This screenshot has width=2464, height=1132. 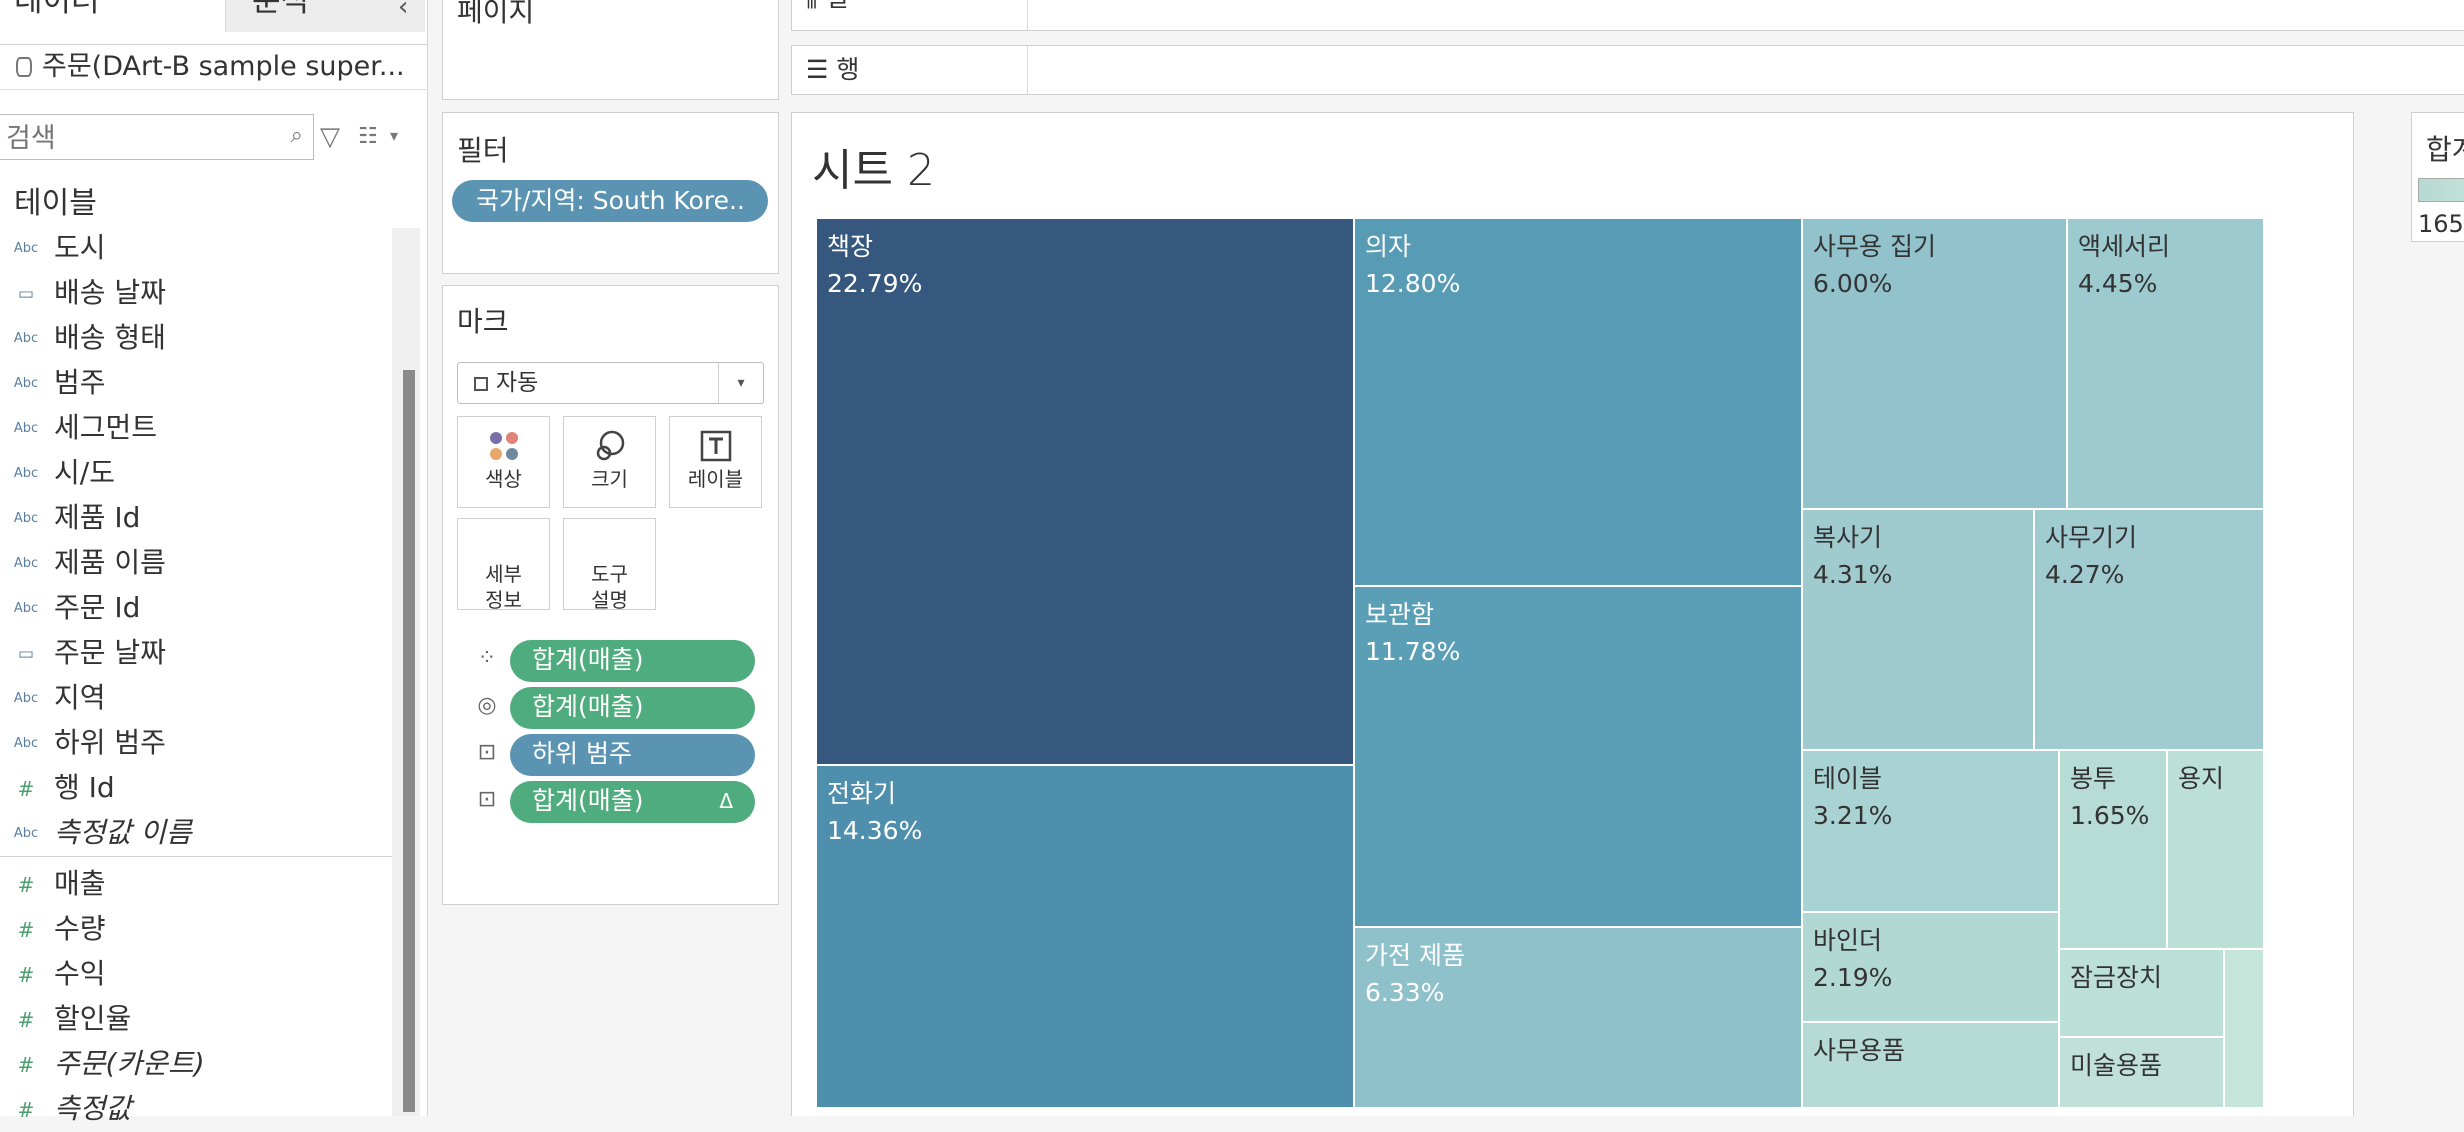 I want to click on marks-label-button: 레이블, so click(x=715, y=462).